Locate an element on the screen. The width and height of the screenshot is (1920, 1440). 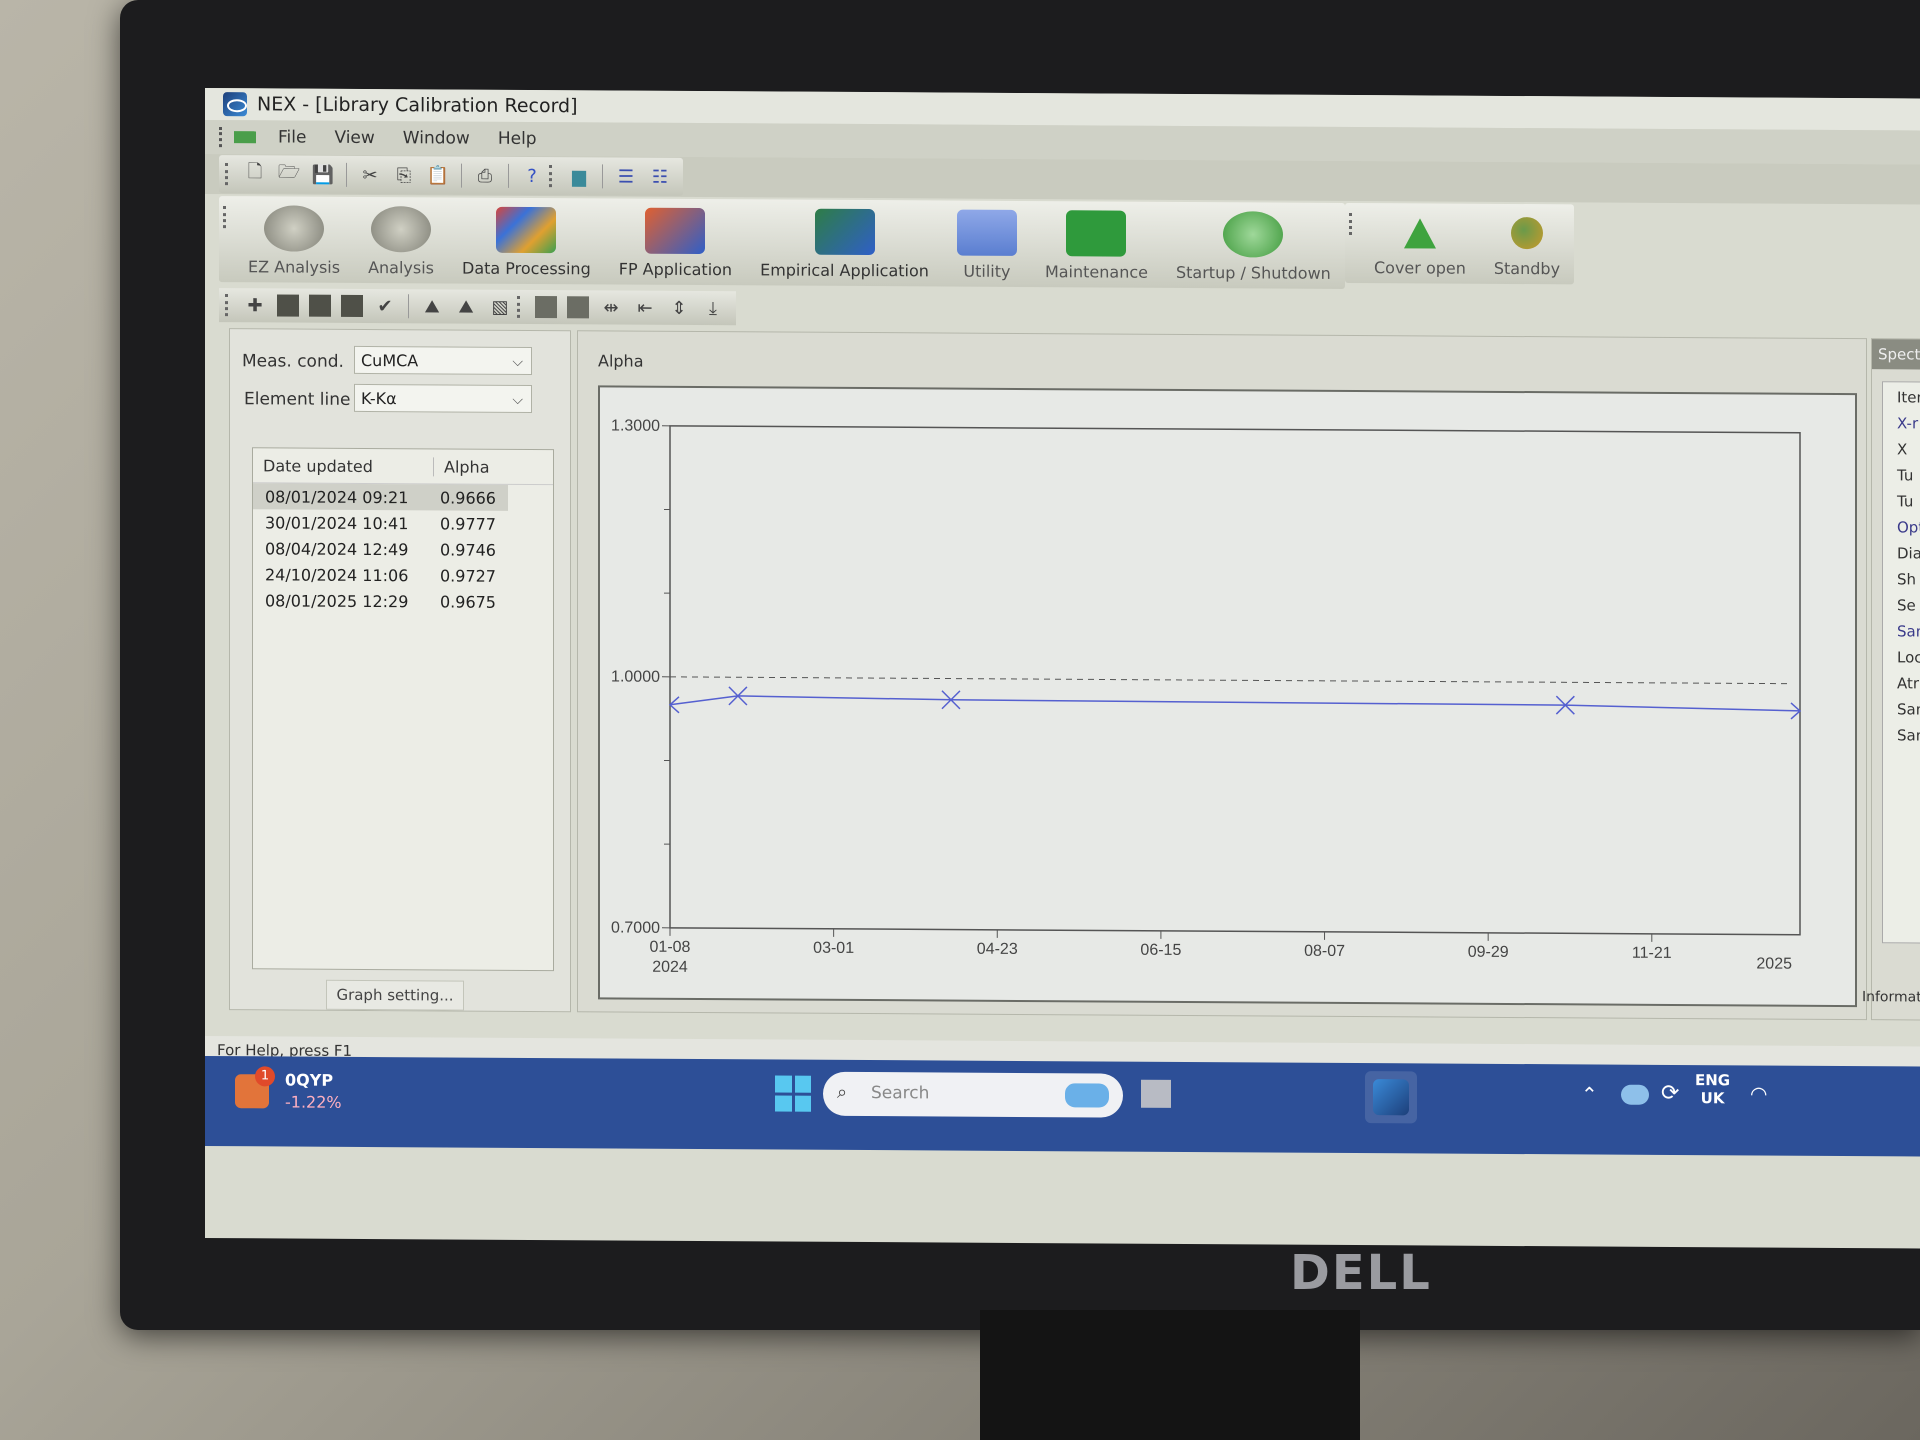
taskbar-search: ⌕ Search is located at coordinates (973, 1094).